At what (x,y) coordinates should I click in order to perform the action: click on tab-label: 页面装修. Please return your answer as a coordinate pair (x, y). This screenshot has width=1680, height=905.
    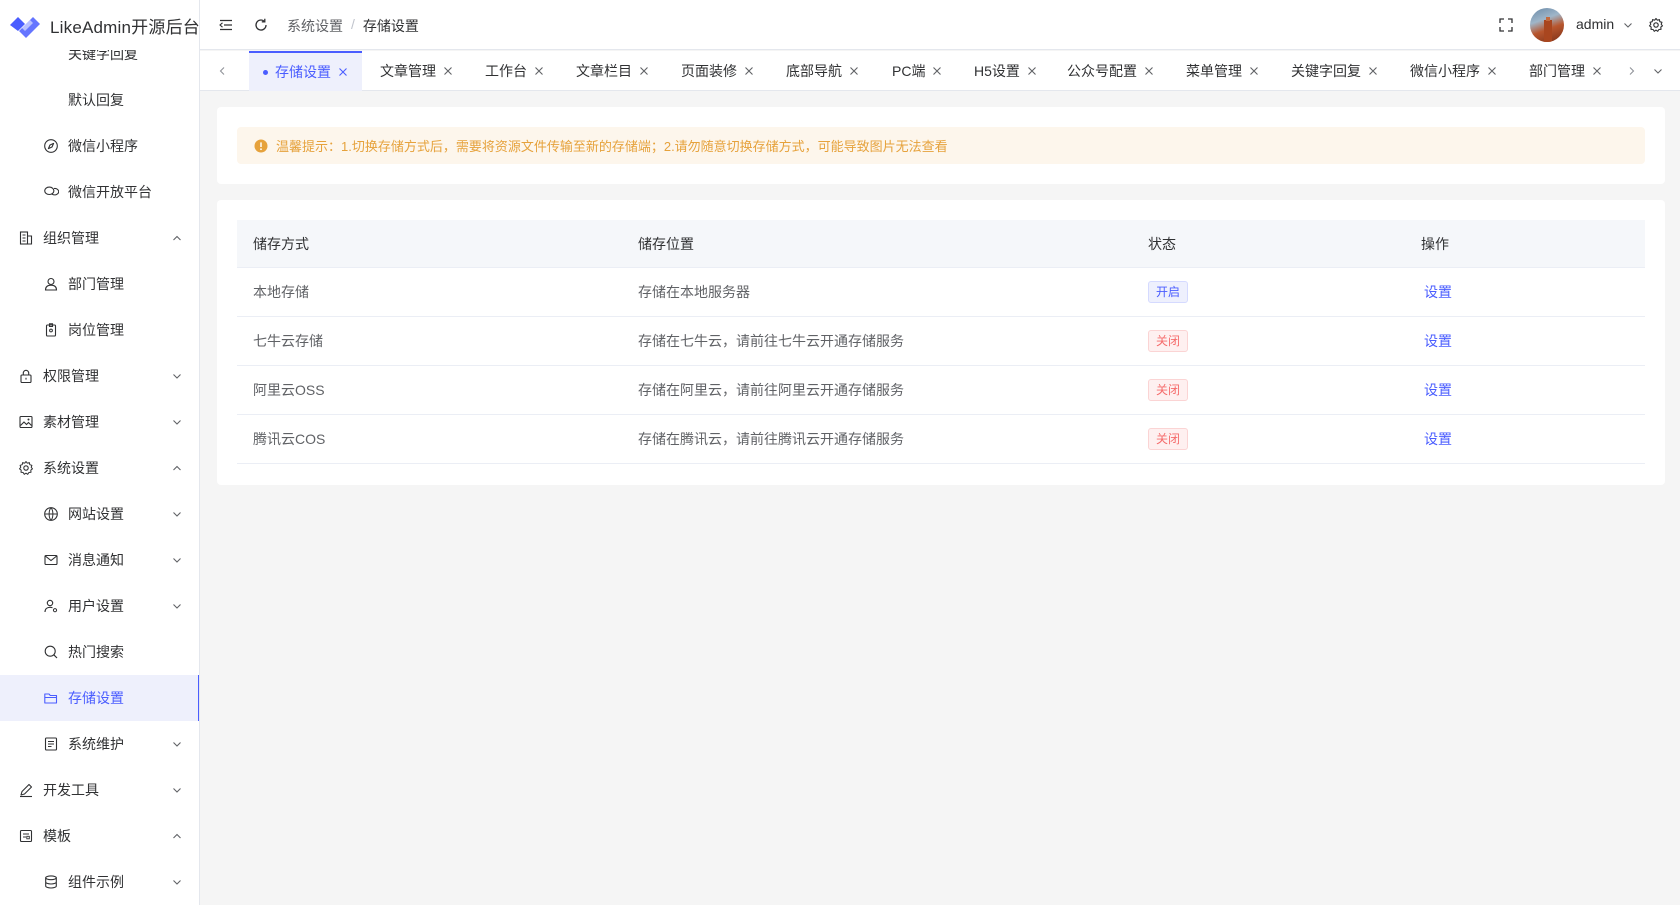
    Looking at the image, I should click on (709, 71).